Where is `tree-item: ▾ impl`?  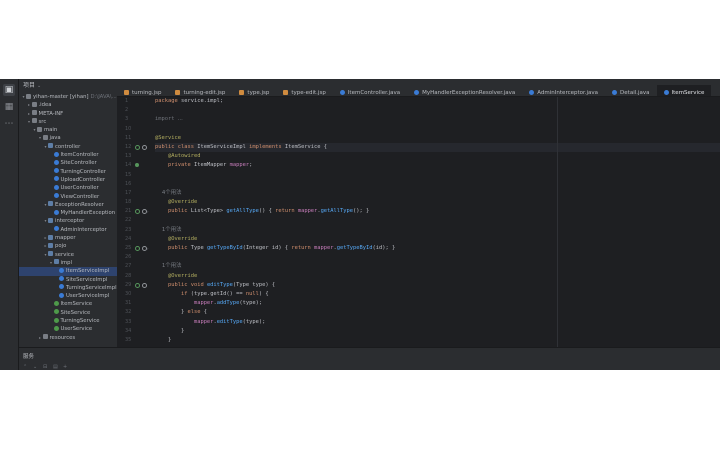 tree-item: ▾ impl is located at coordinates (68, 263).